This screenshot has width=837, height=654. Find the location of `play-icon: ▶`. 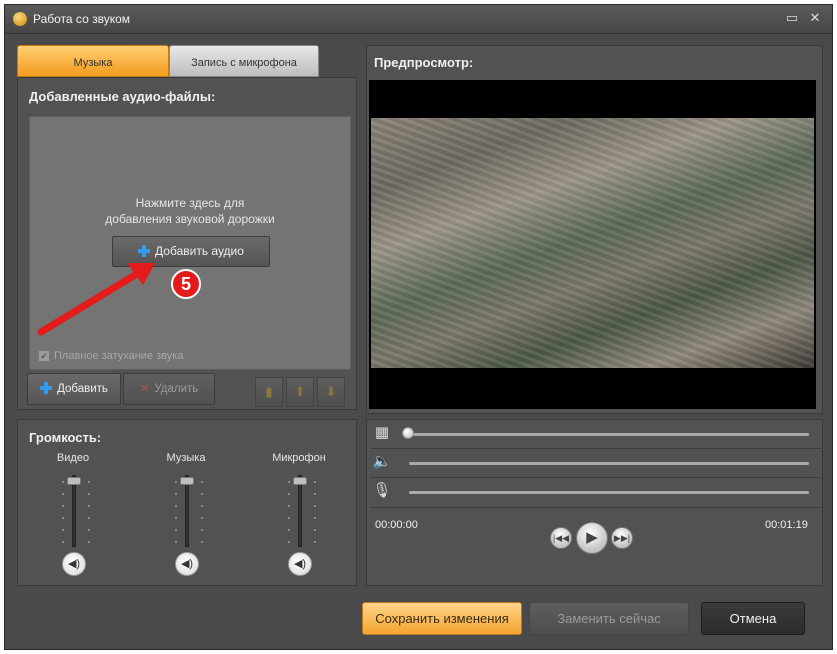

play-icon: ▶ is located at coordinates (592, 538).